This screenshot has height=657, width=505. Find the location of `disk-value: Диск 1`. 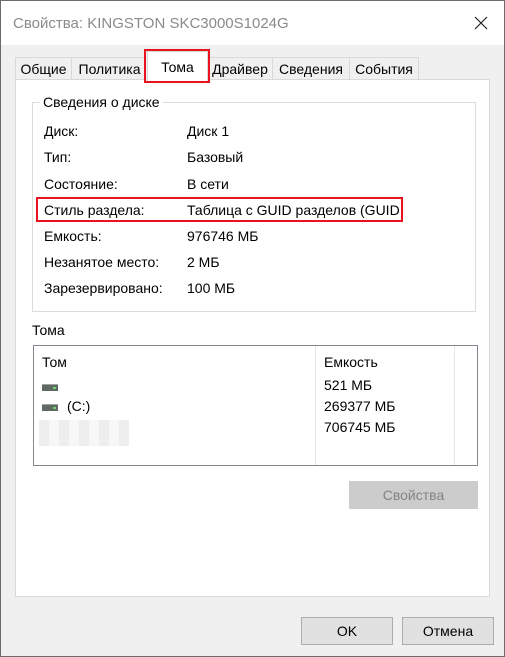

disk-value: Диск 1 is located at coordinates (208, 131).